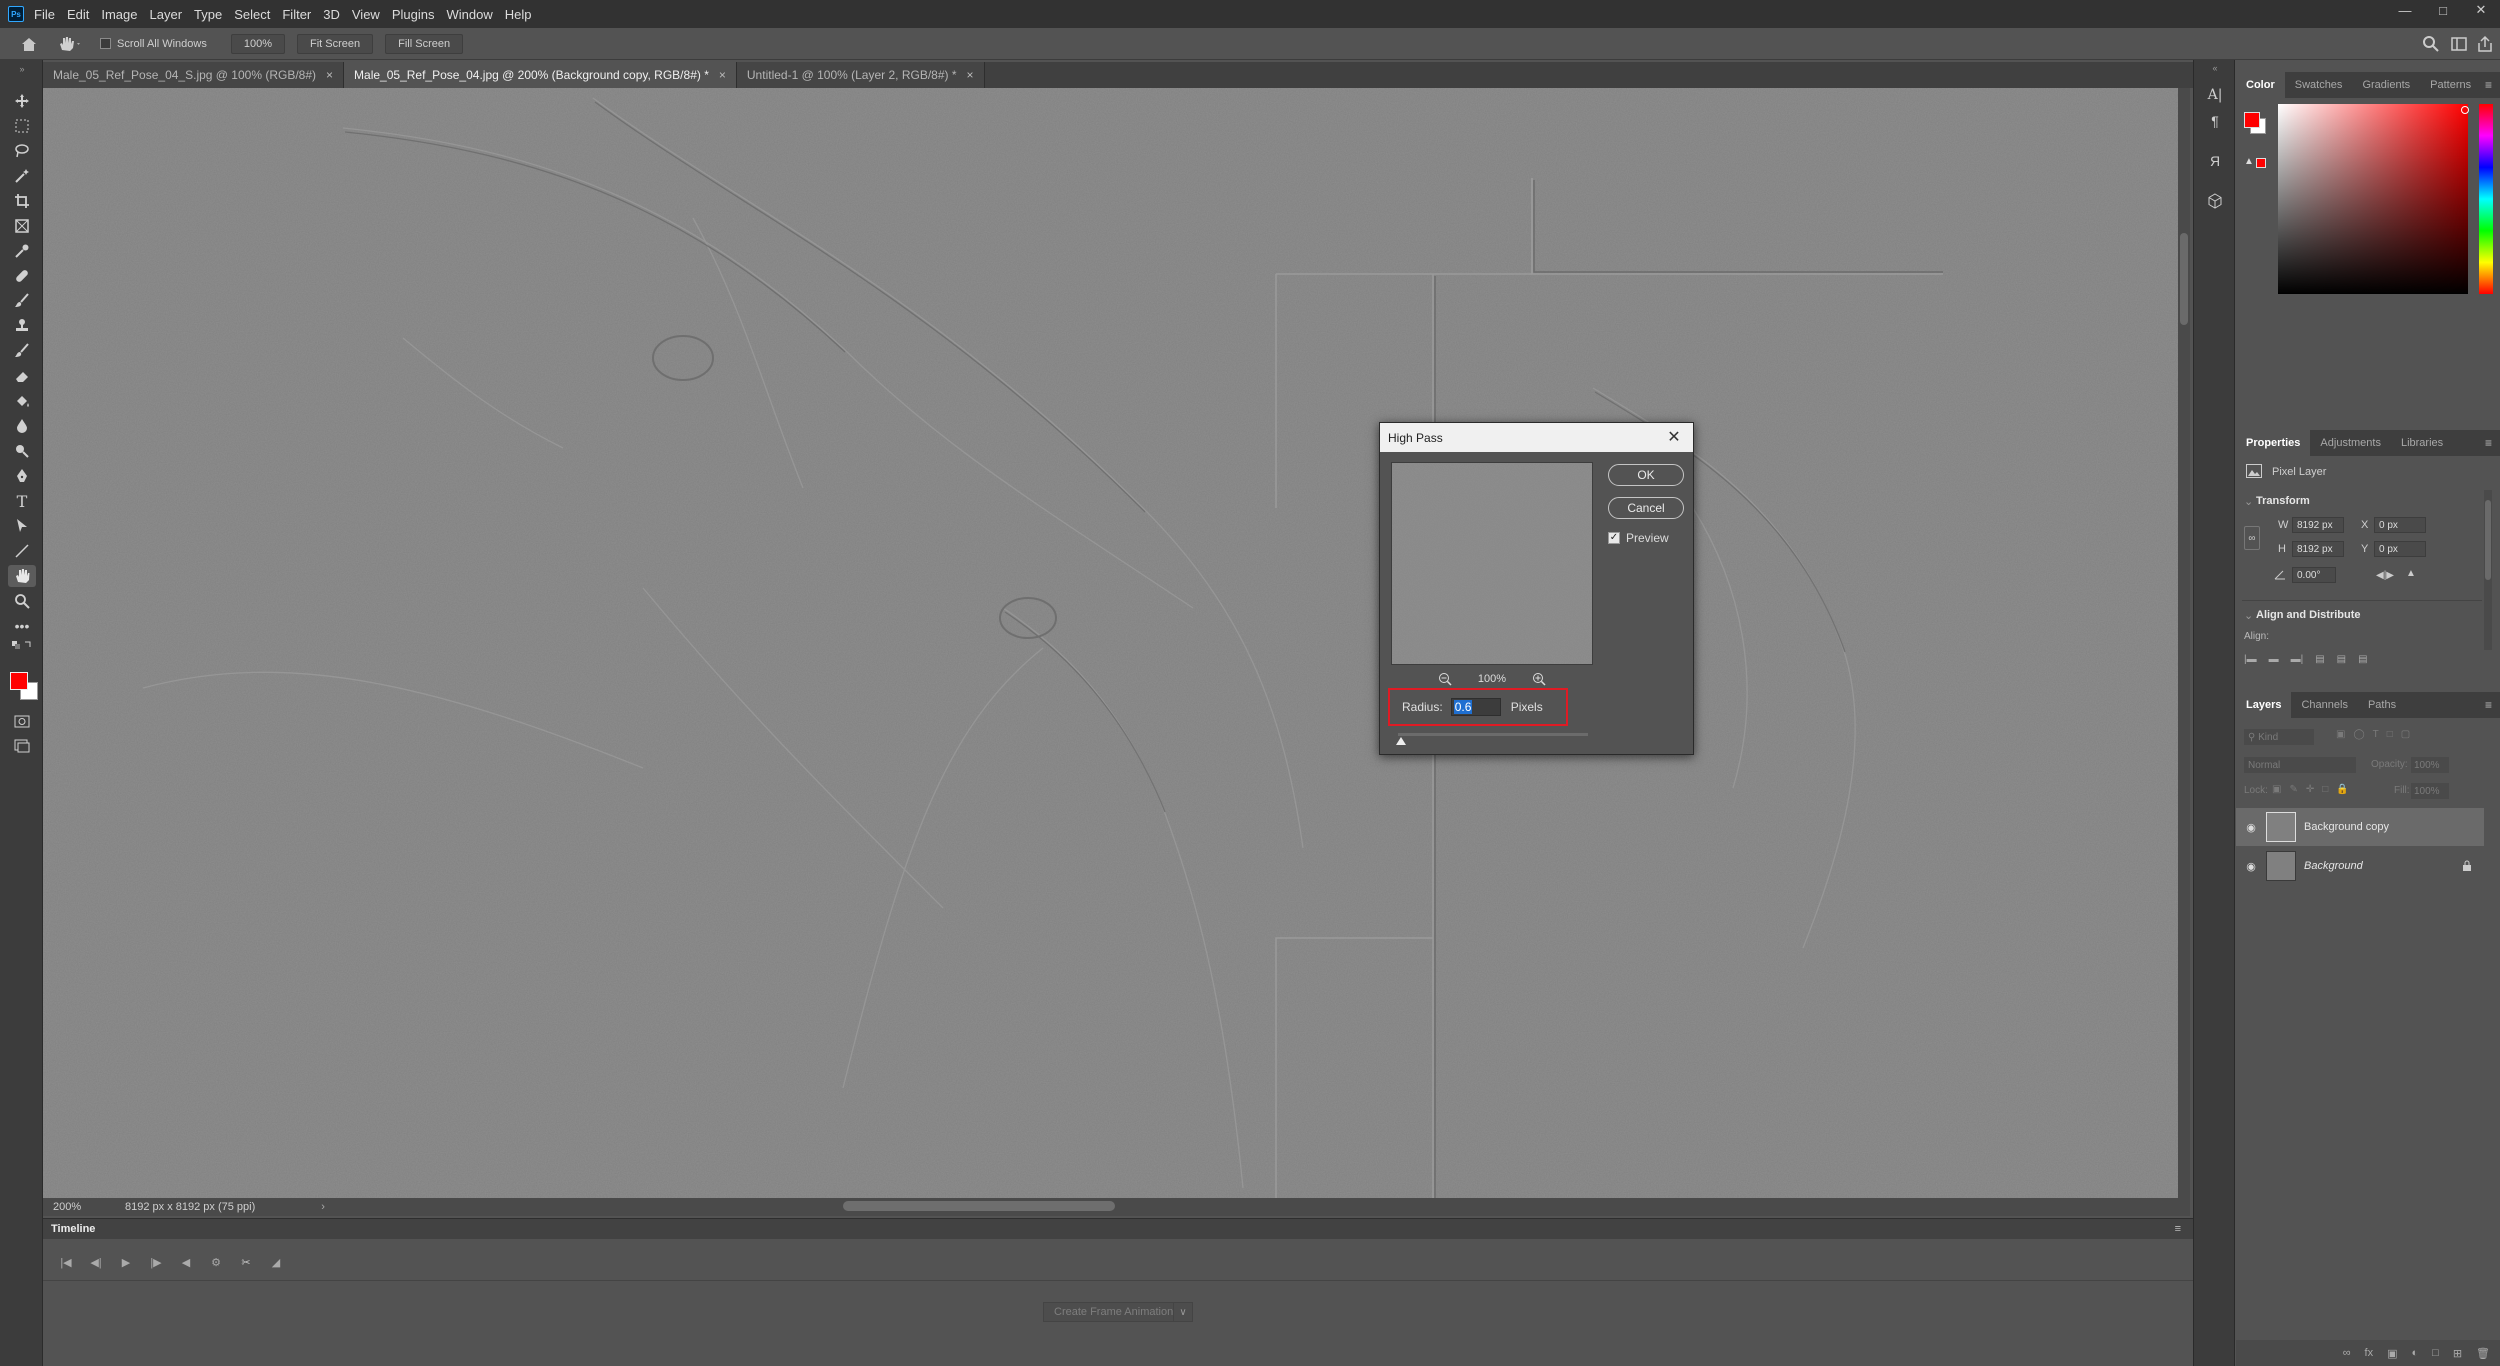 The width and height of the screenshot is (2500, 1366). Describe the element at coordinates (2431, 44) in the screenshot. I see `search-icon` at that location.